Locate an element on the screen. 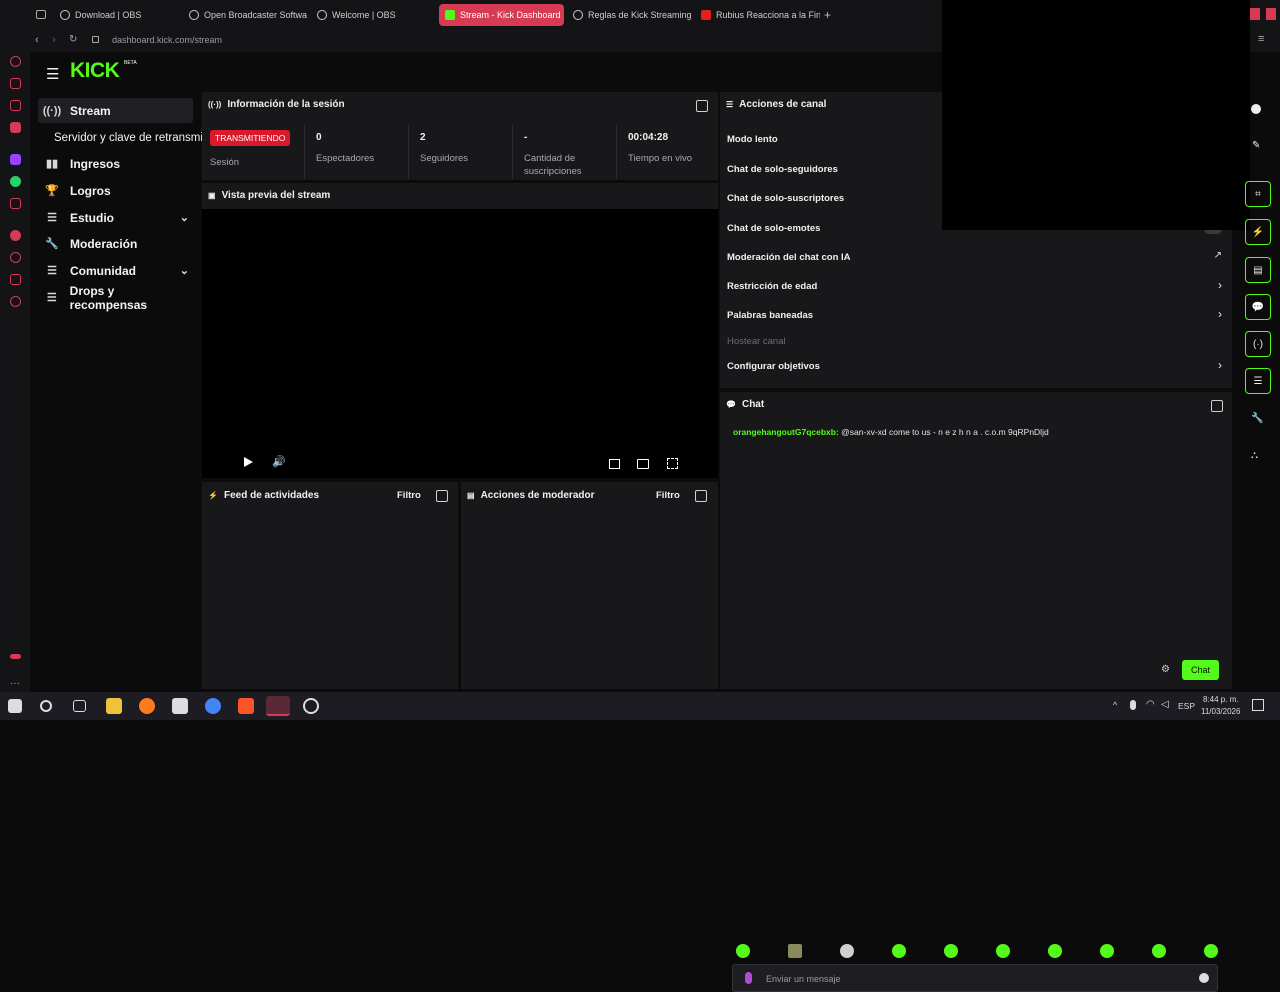 This screenshot has height=992, width=1280. shopping-icon is located at coordinates (15, 83).